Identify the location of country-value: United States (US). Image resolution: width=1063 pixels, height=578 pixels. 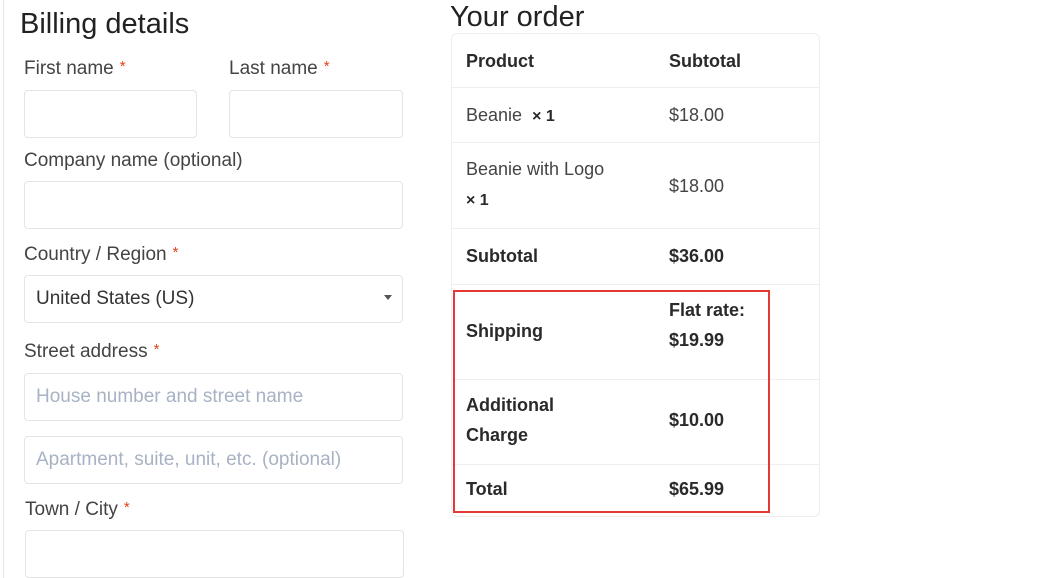
(115, 298).